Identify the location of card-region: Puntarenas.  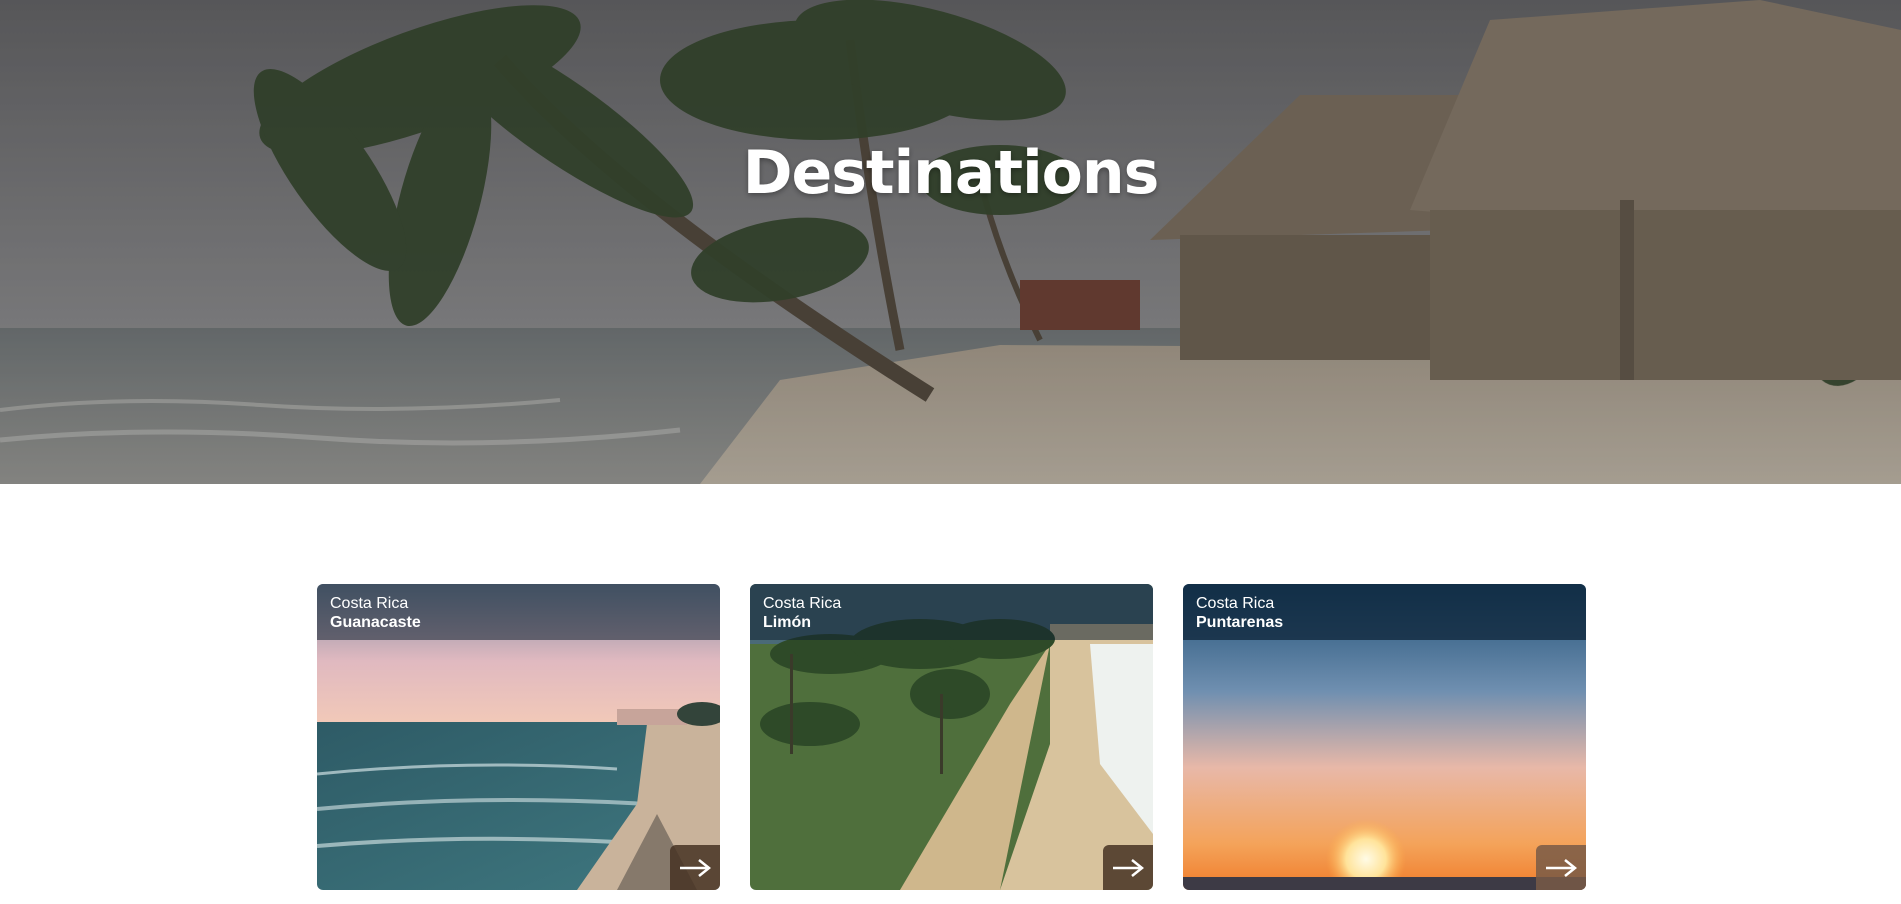
(1240, 622).